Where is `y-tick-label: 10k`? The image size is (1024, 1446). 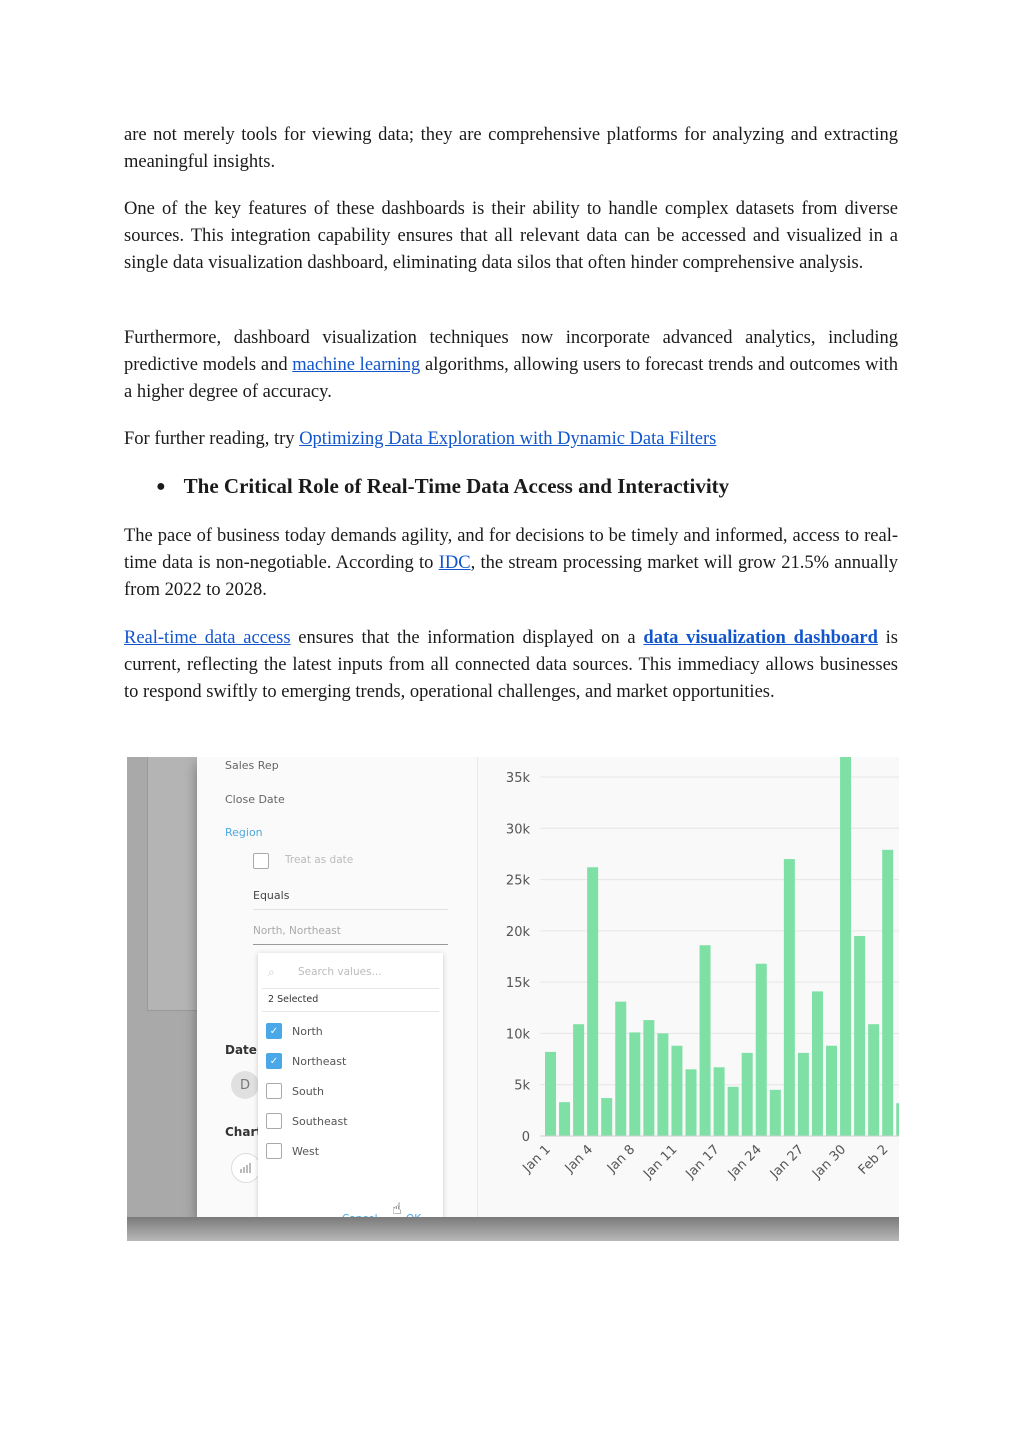 y-tick-label: 10k is located at coordinates (518, 1034).